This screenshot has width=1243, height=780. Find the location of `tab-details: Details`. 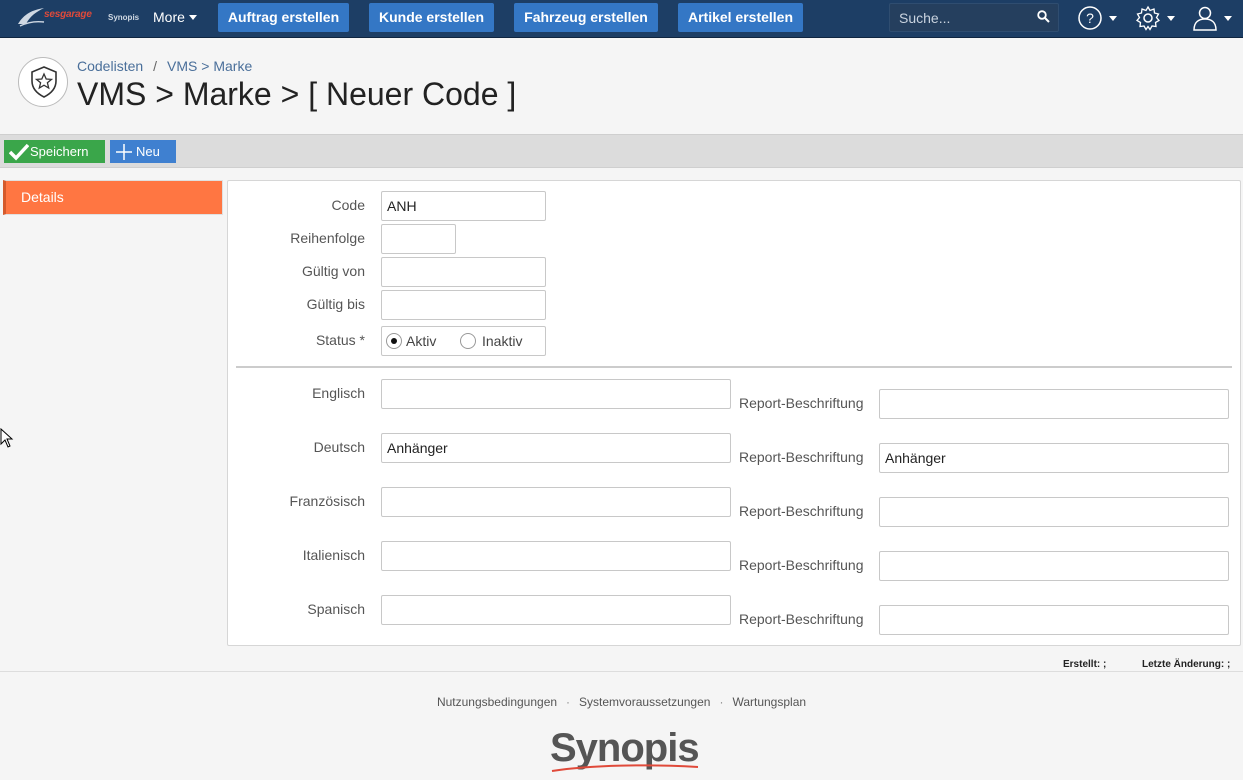

tab-details: Details is located at coordinates (113, 197).